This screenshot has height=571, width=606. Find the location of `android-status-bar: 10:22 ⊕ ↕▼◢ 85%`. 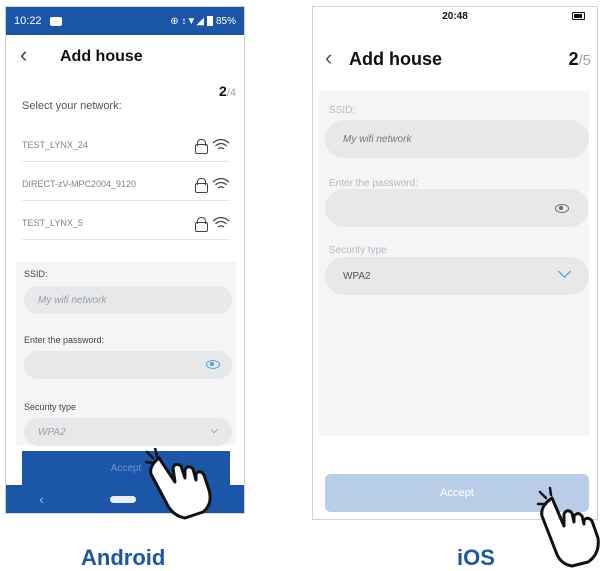

android-status-bar: 10:22 ⊕ ↕▼◢ 85% is located at coordinates (125, 21).